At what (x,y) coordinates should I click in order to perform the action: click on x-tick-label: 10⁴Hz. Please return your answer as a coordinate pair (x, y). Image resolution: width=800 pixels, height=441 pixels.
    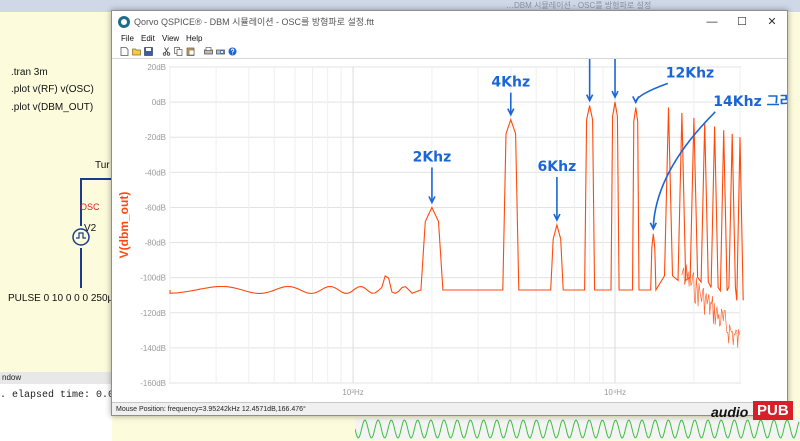
    Looking at the image, I should click on (615, 392).